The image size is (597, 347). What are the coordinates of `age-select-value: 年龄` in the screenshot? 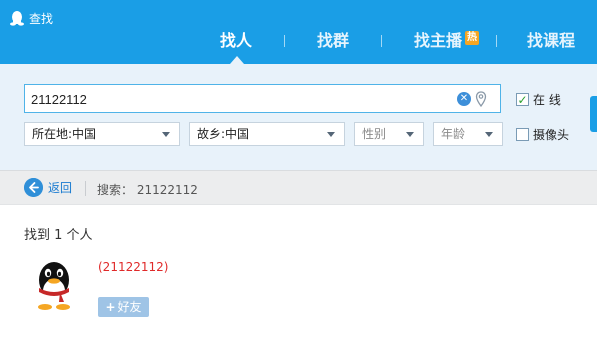 It's located at (453, 134).